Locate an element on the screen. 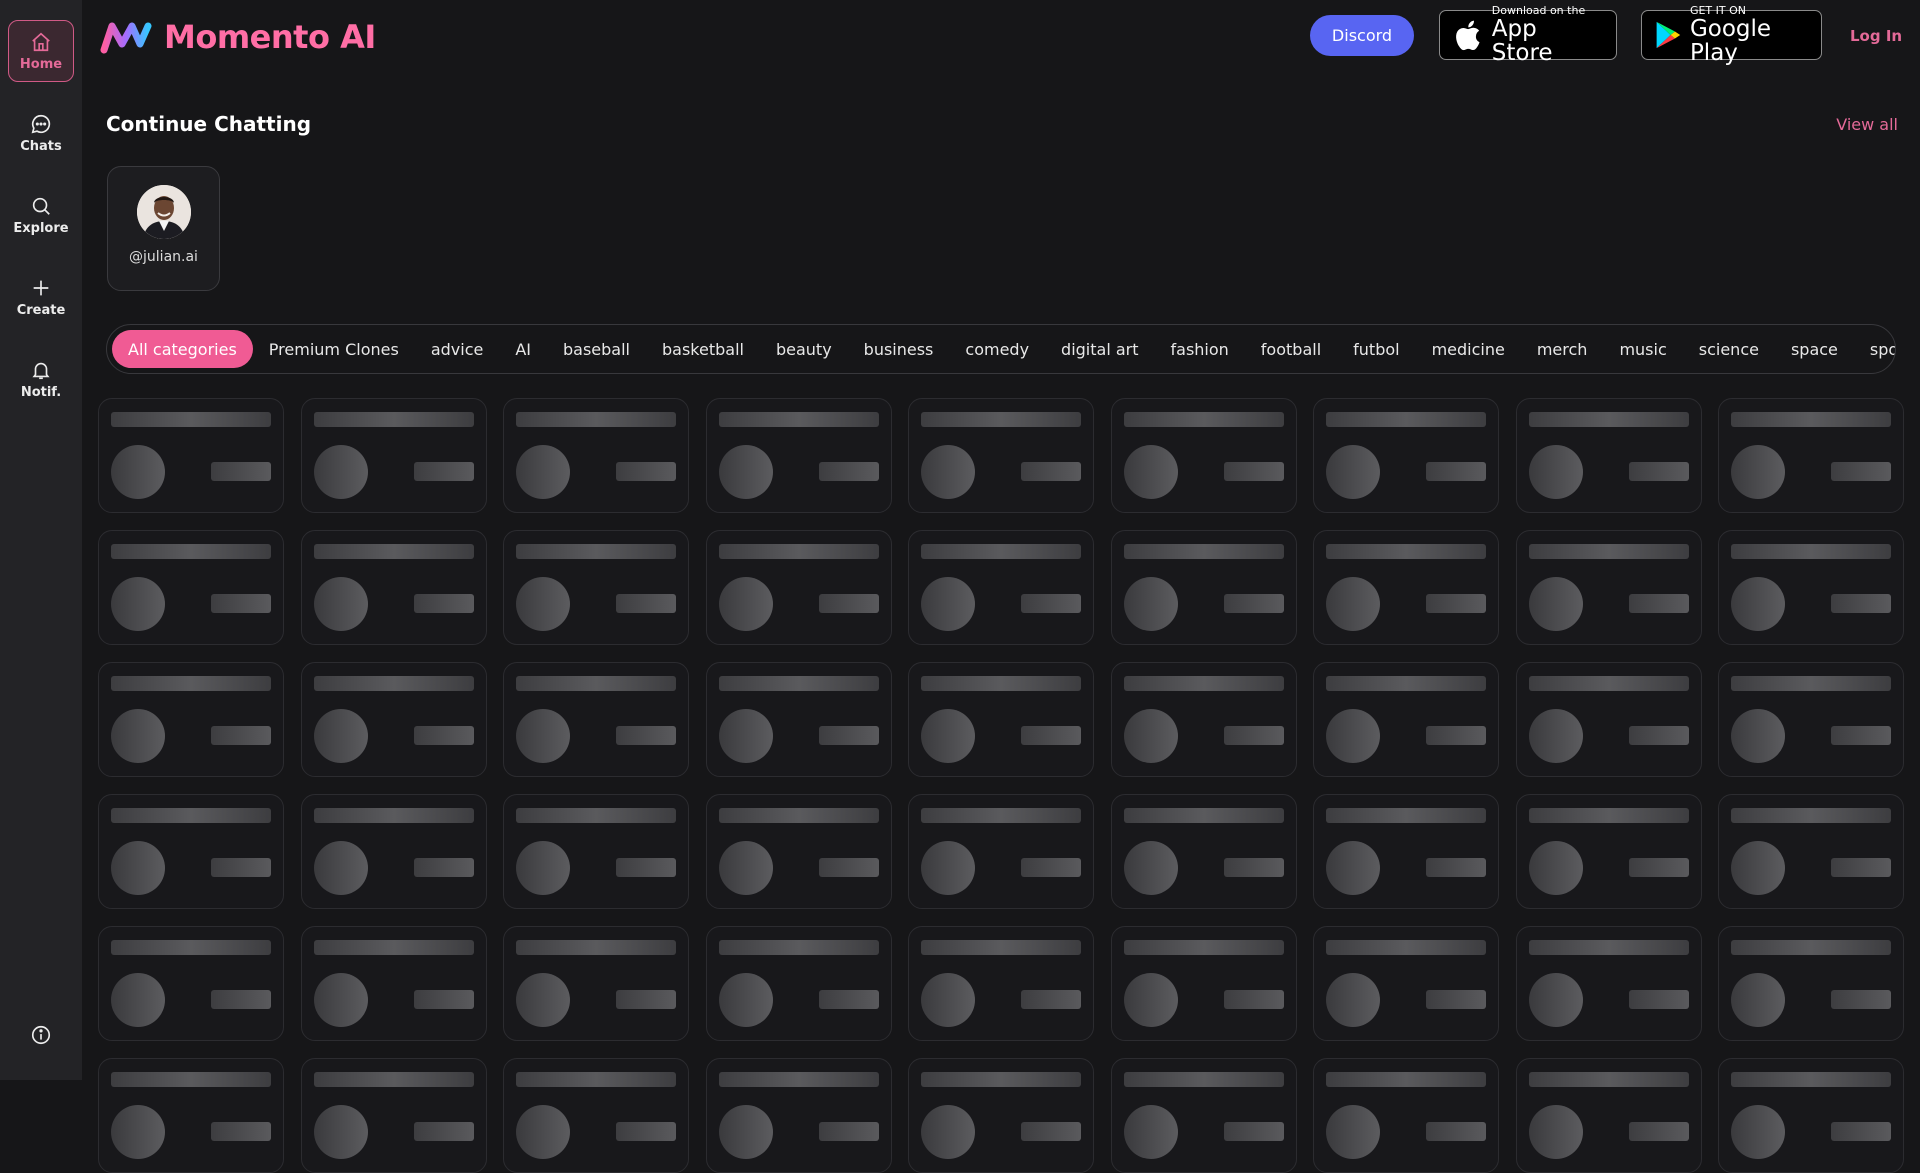 The image size is (1920, 1173). recent-chat-card: @julian.ai is located at coordinates (163, 228).